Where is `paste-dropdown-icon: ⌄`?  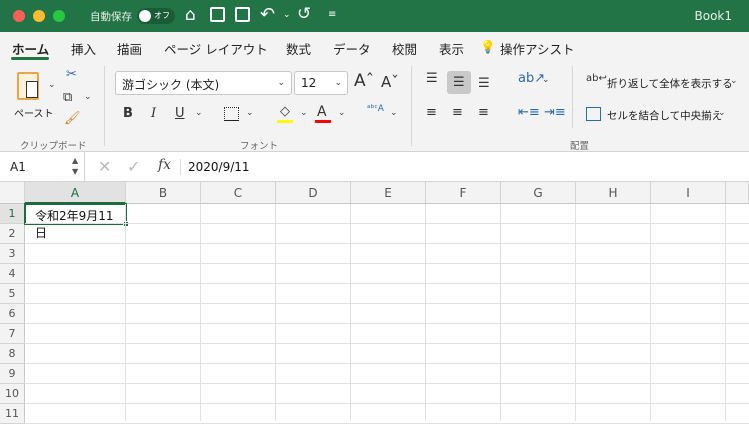 paste-dropdown-icon: ⌄ is located at coordinates (52, 85).